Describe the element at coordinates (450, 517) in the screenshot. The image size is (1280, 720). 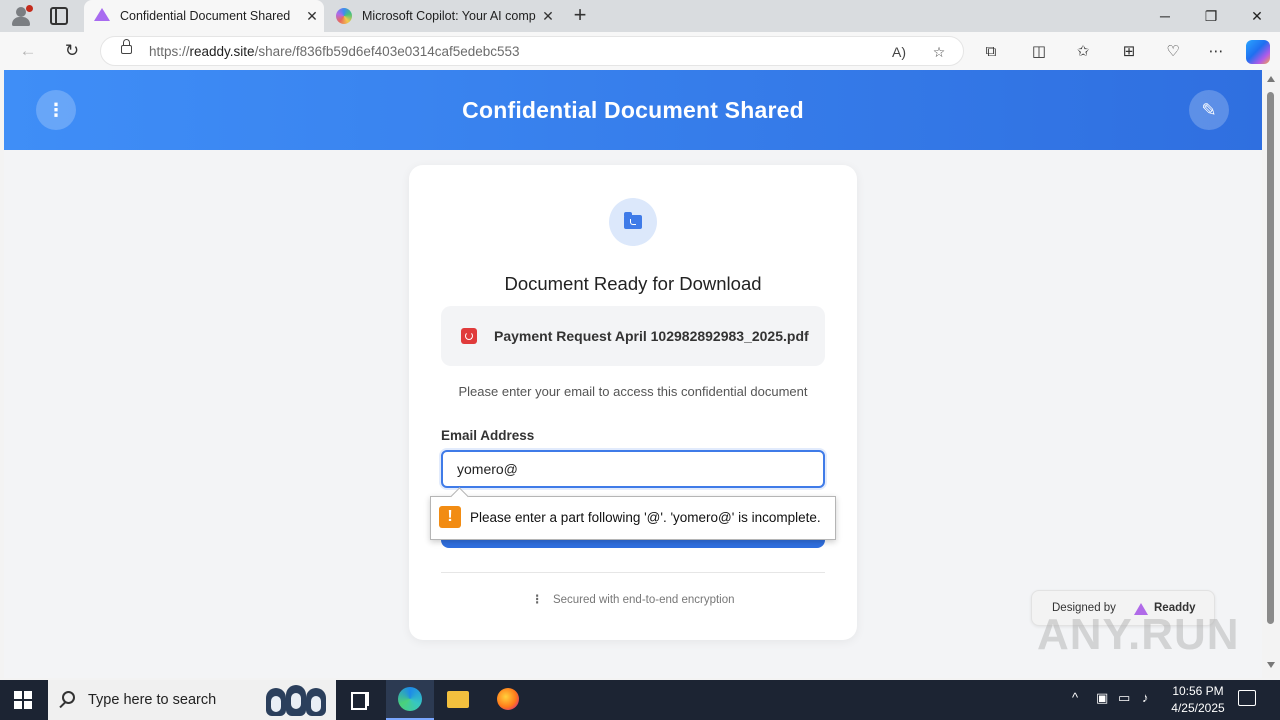
I see `warning-icon: !` at that location.